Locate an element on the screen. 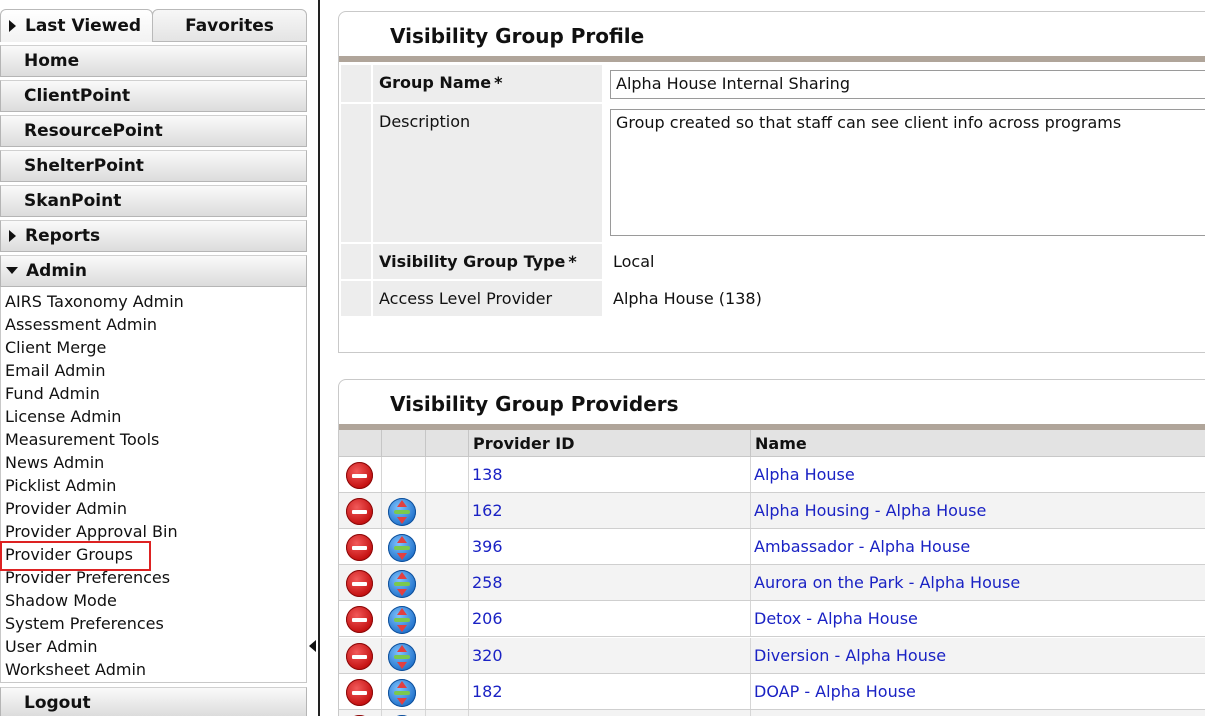  provider-name-link: Alpha House is located at coordinates (802, 475).